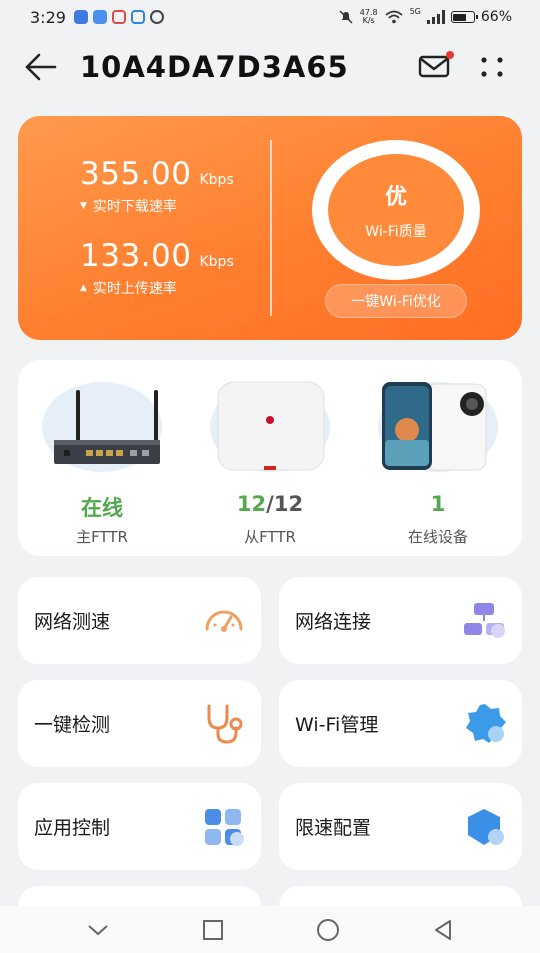 The image size is (540, 953). What do you see at coordinates (438, 504) in the screenshot?
I see `device-status: 1` at bounding box center [438, 504].